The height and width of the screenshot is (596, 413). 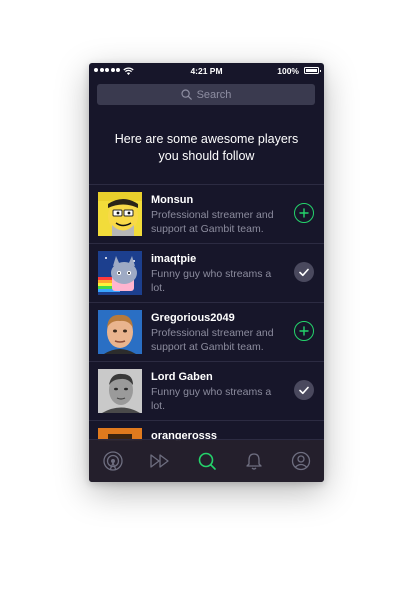 I want to click on bell-icon, so click(x=253, y=461).